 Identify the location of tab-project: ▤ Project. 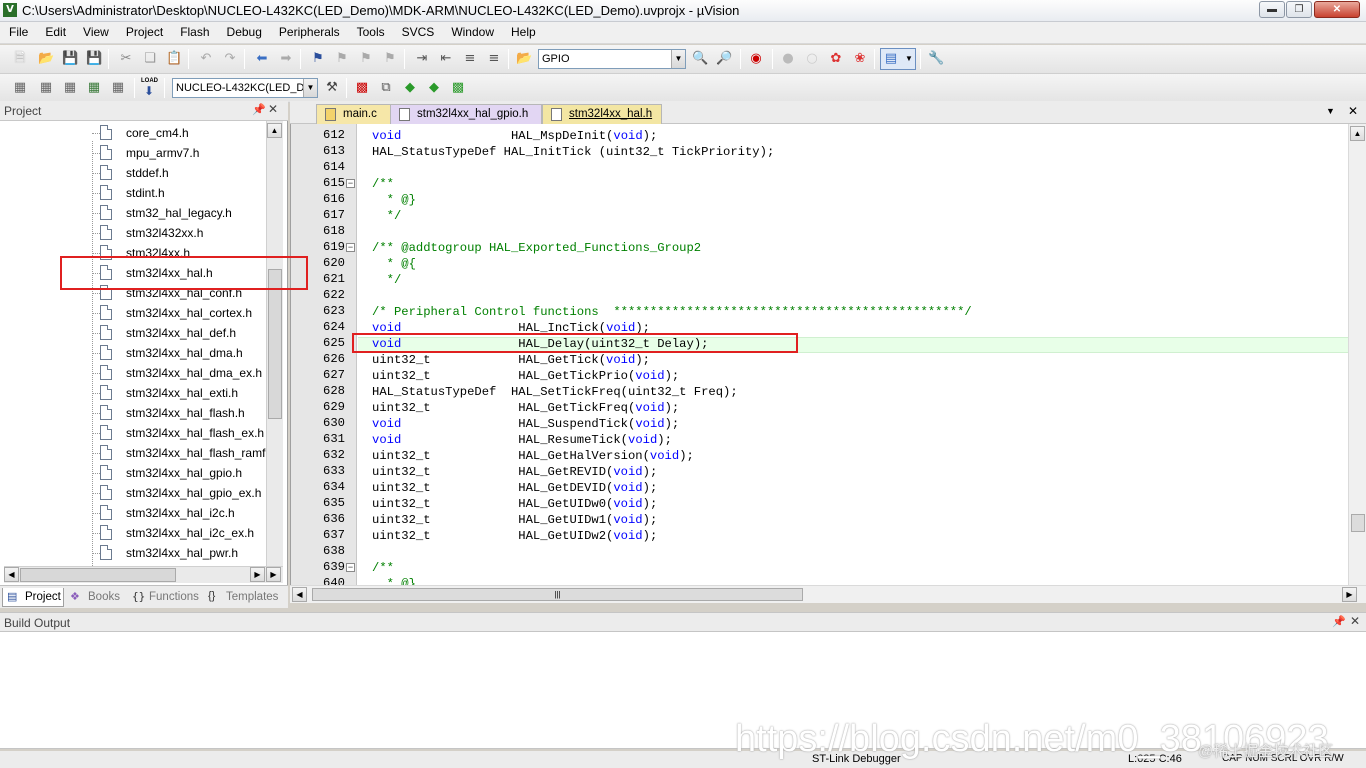
(33, 597).